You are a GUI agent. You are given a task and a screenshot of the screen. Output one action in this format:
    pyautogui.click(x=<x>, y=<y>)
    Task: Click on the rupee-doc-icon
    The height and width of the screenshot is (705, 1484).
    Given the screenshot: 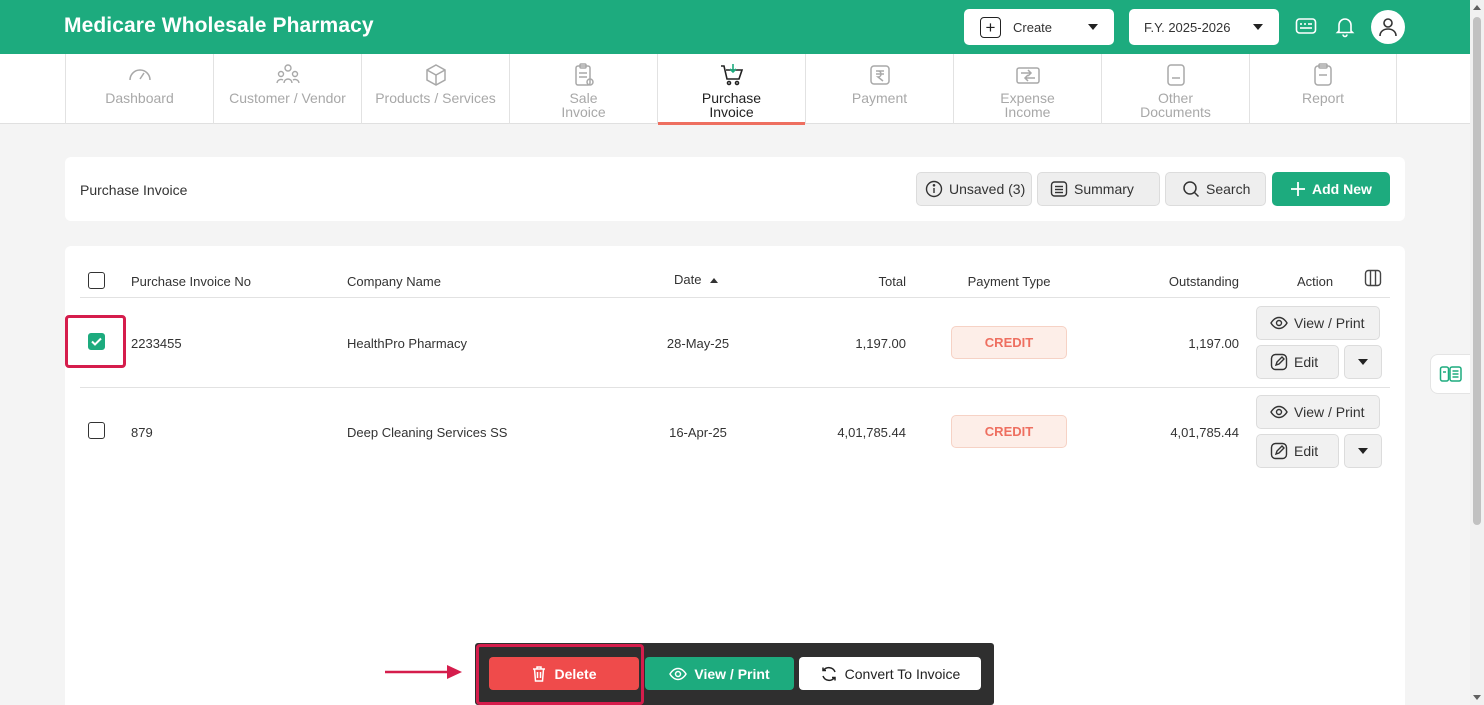 What is the action you would take?
    pyautogui.click(x=880, y=75)
    